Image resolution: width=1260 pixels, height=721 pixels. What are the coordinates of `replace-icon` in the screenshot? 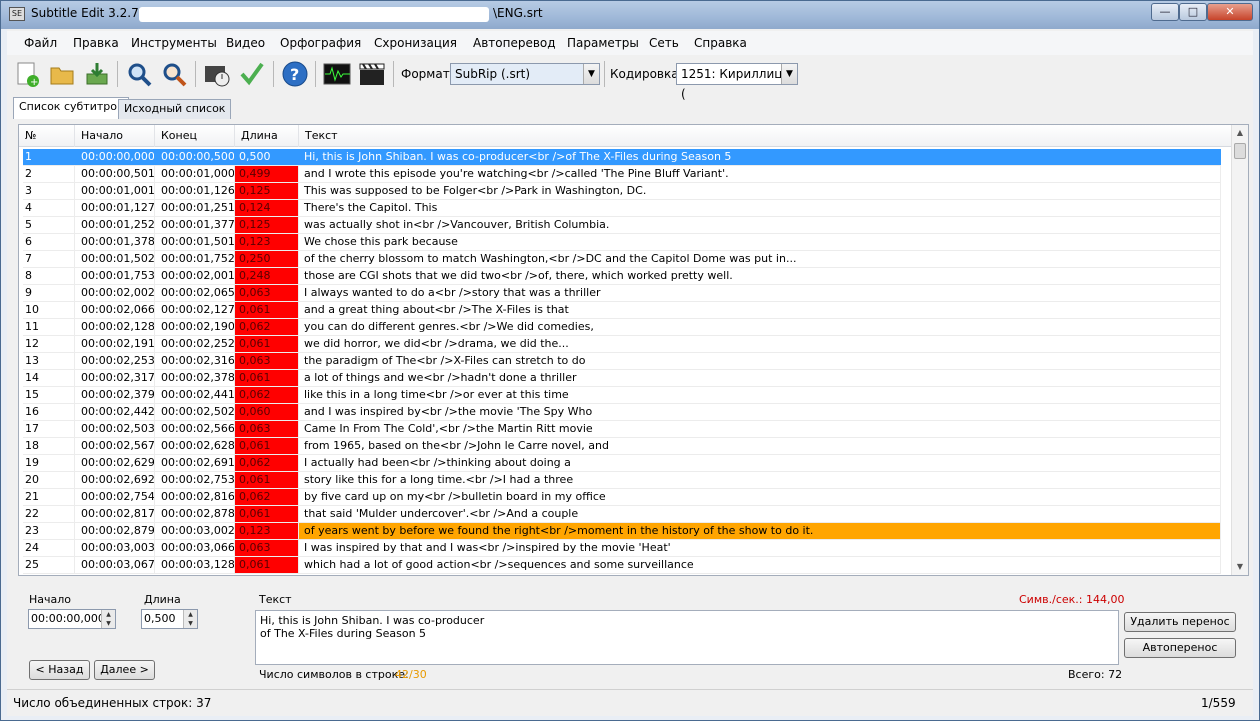 It's located at (174, 74).